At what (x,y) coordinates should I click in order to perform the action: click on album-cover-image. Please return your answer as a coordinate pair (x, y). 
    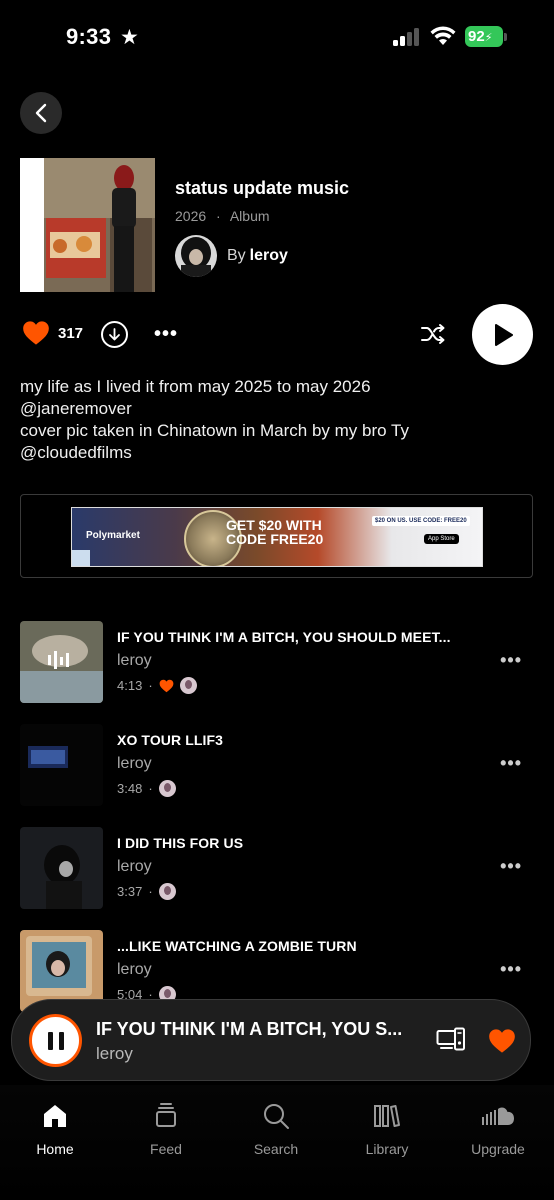
    Looking at the image, I should click on (87, 225).